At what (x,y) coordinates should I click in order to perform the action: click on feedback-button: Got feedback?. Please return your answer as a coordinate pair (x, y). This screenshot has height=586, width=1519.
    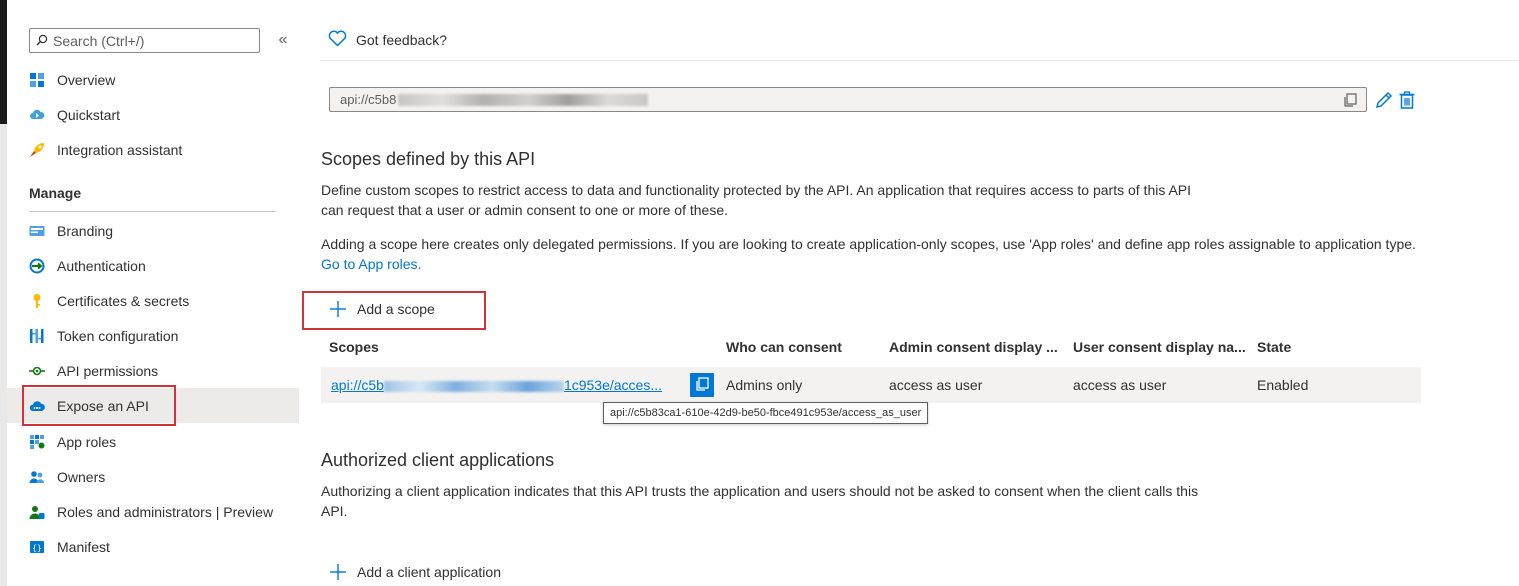
    Looking at the image, I should click on (387, 40).